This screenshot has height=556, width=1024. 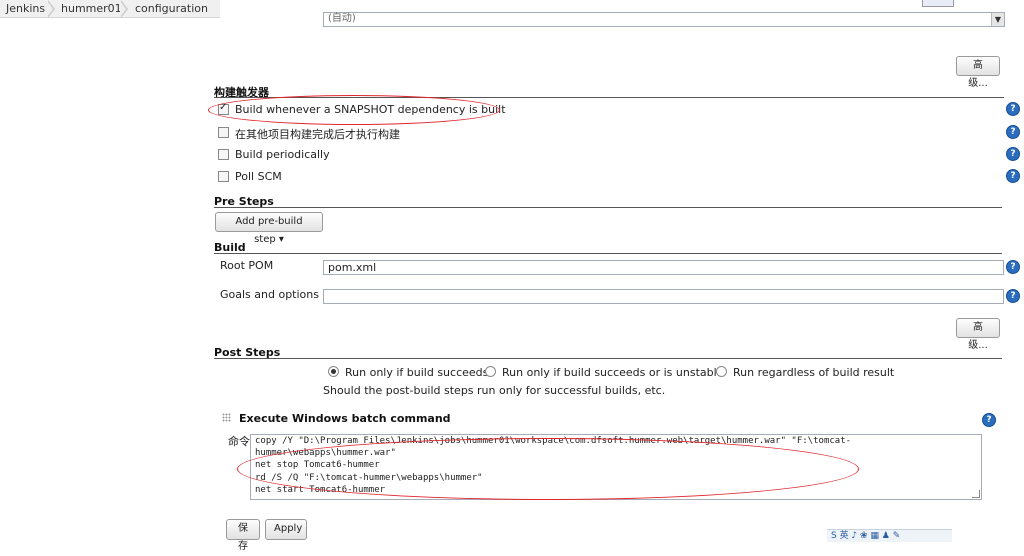 What do you see at coordinates (814, 372) in the screenshot?
I see `radio-regardless-label: Run regardless of build result` at bounding box center [814, 372].